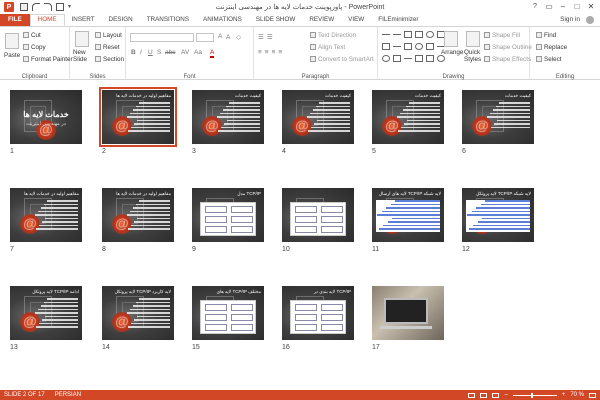  Describe the element at coordinates (14, 347) in the screenshot. I see `slide-number: 13` at that location.